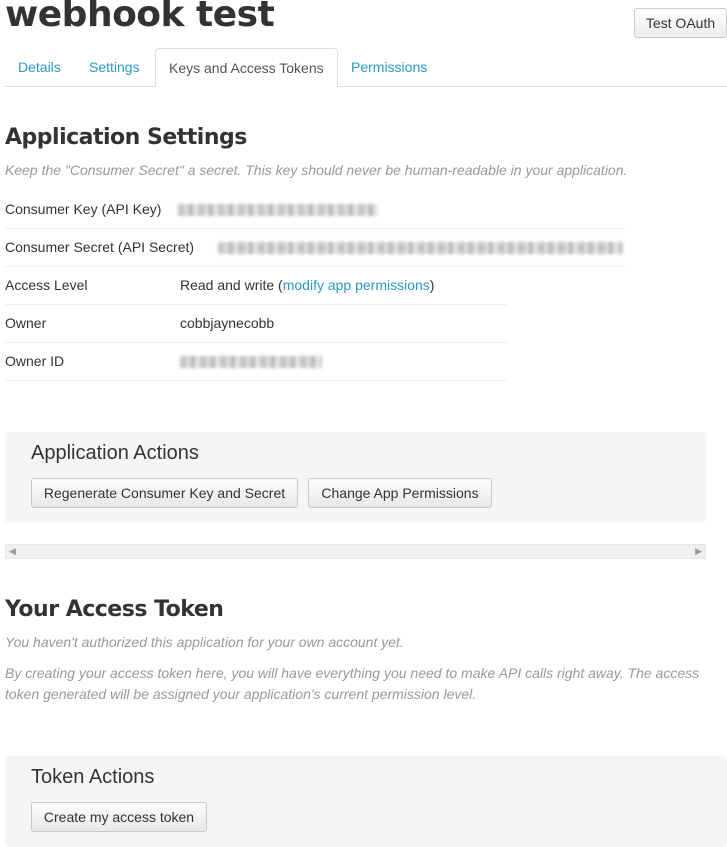 The height and width of the screenshot is (847, 727). What do you see at coordinates (389, 67) in the screenshot?
I see `tab-permissions: Permissions` at bounding box center [389, 67].